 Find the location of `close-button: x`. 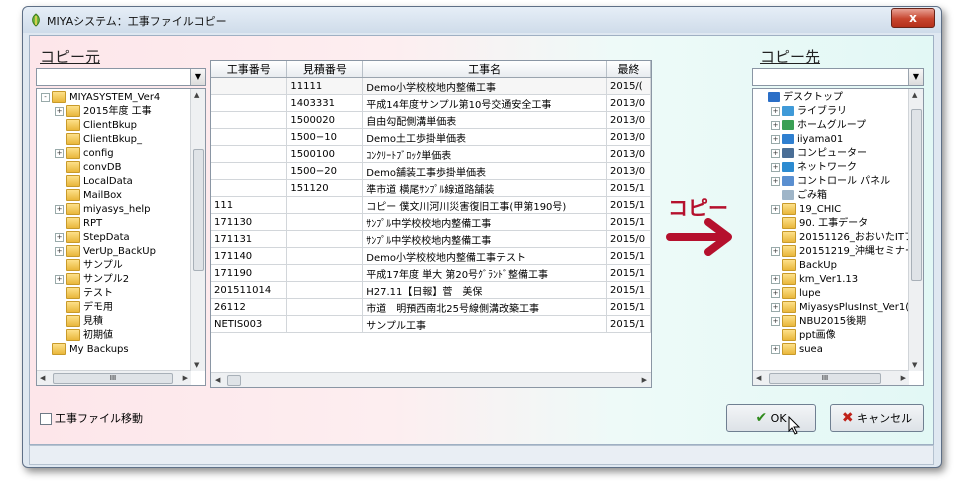

close-button: x is located at coordinates (913, 18).